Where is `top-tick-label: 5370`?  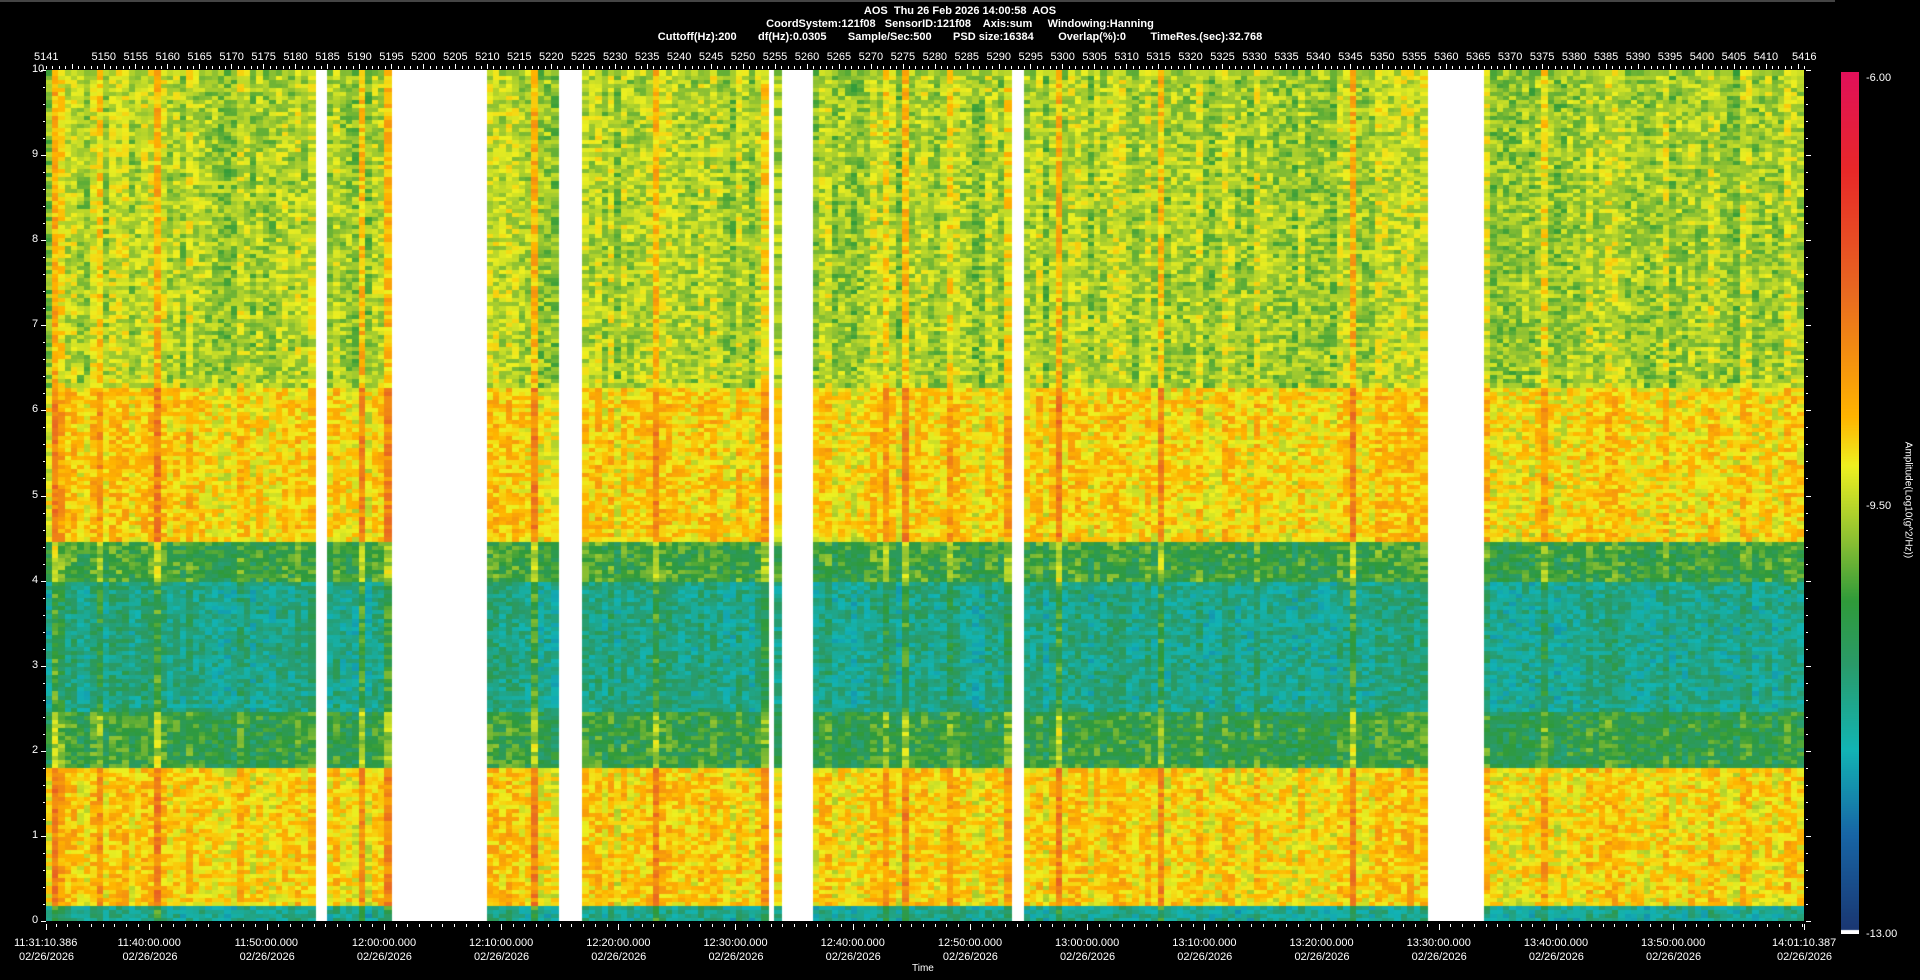 top-tick-label: 5370 is located at coordinates (1510, 57).